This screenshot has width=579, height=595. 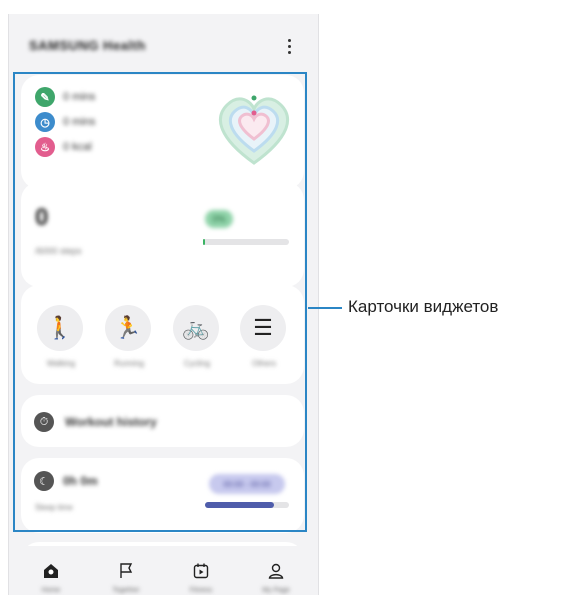 I want to click on app-bar: SAMSUNG Health, so click(x=163, y=42).